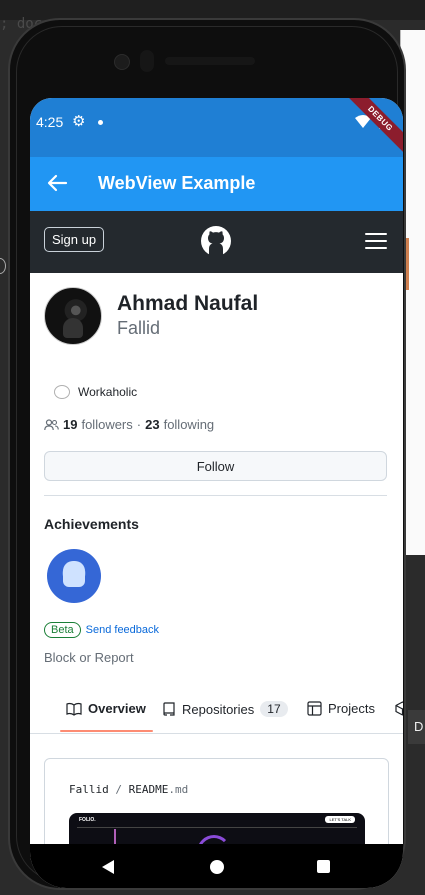  What do you see at coordinates (87, 820) in the screenshot?
I see `preview-logo: FOLIO.` at bounding box center [87, 820].